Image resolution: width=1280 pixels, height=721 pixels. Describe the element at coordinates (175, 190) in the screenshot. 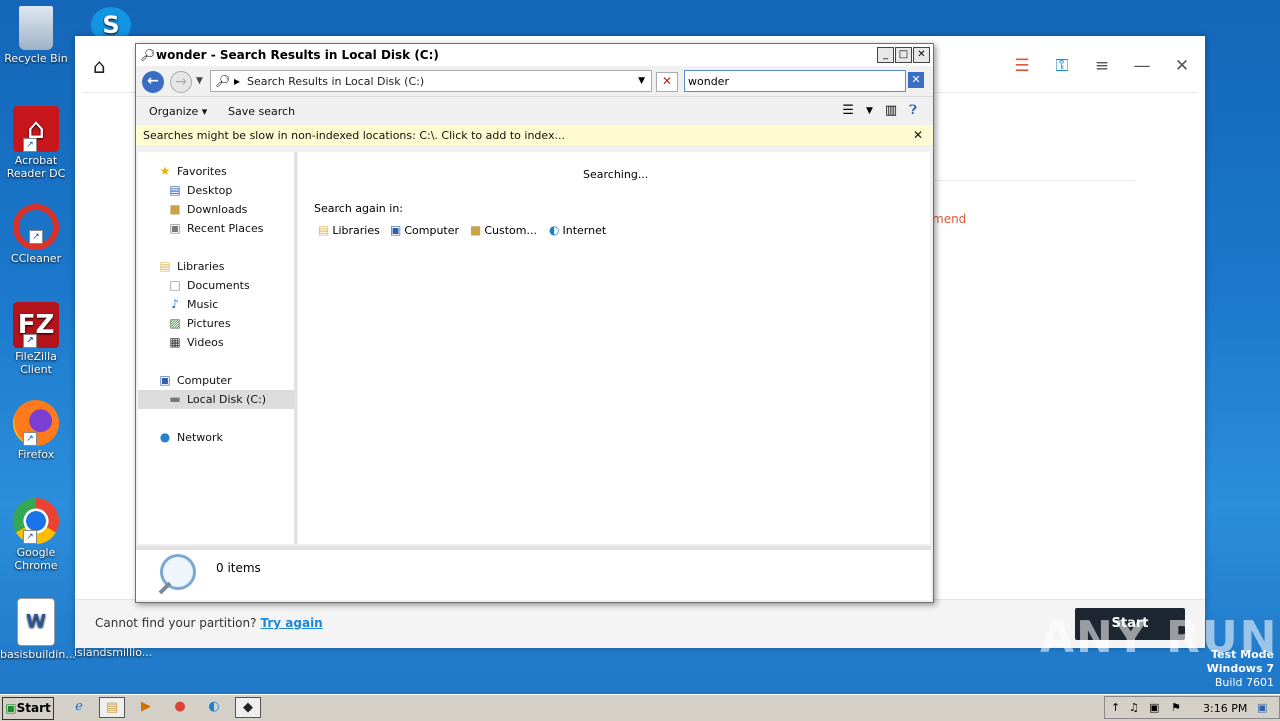

I see `desktop-icon: ▤` at that location.